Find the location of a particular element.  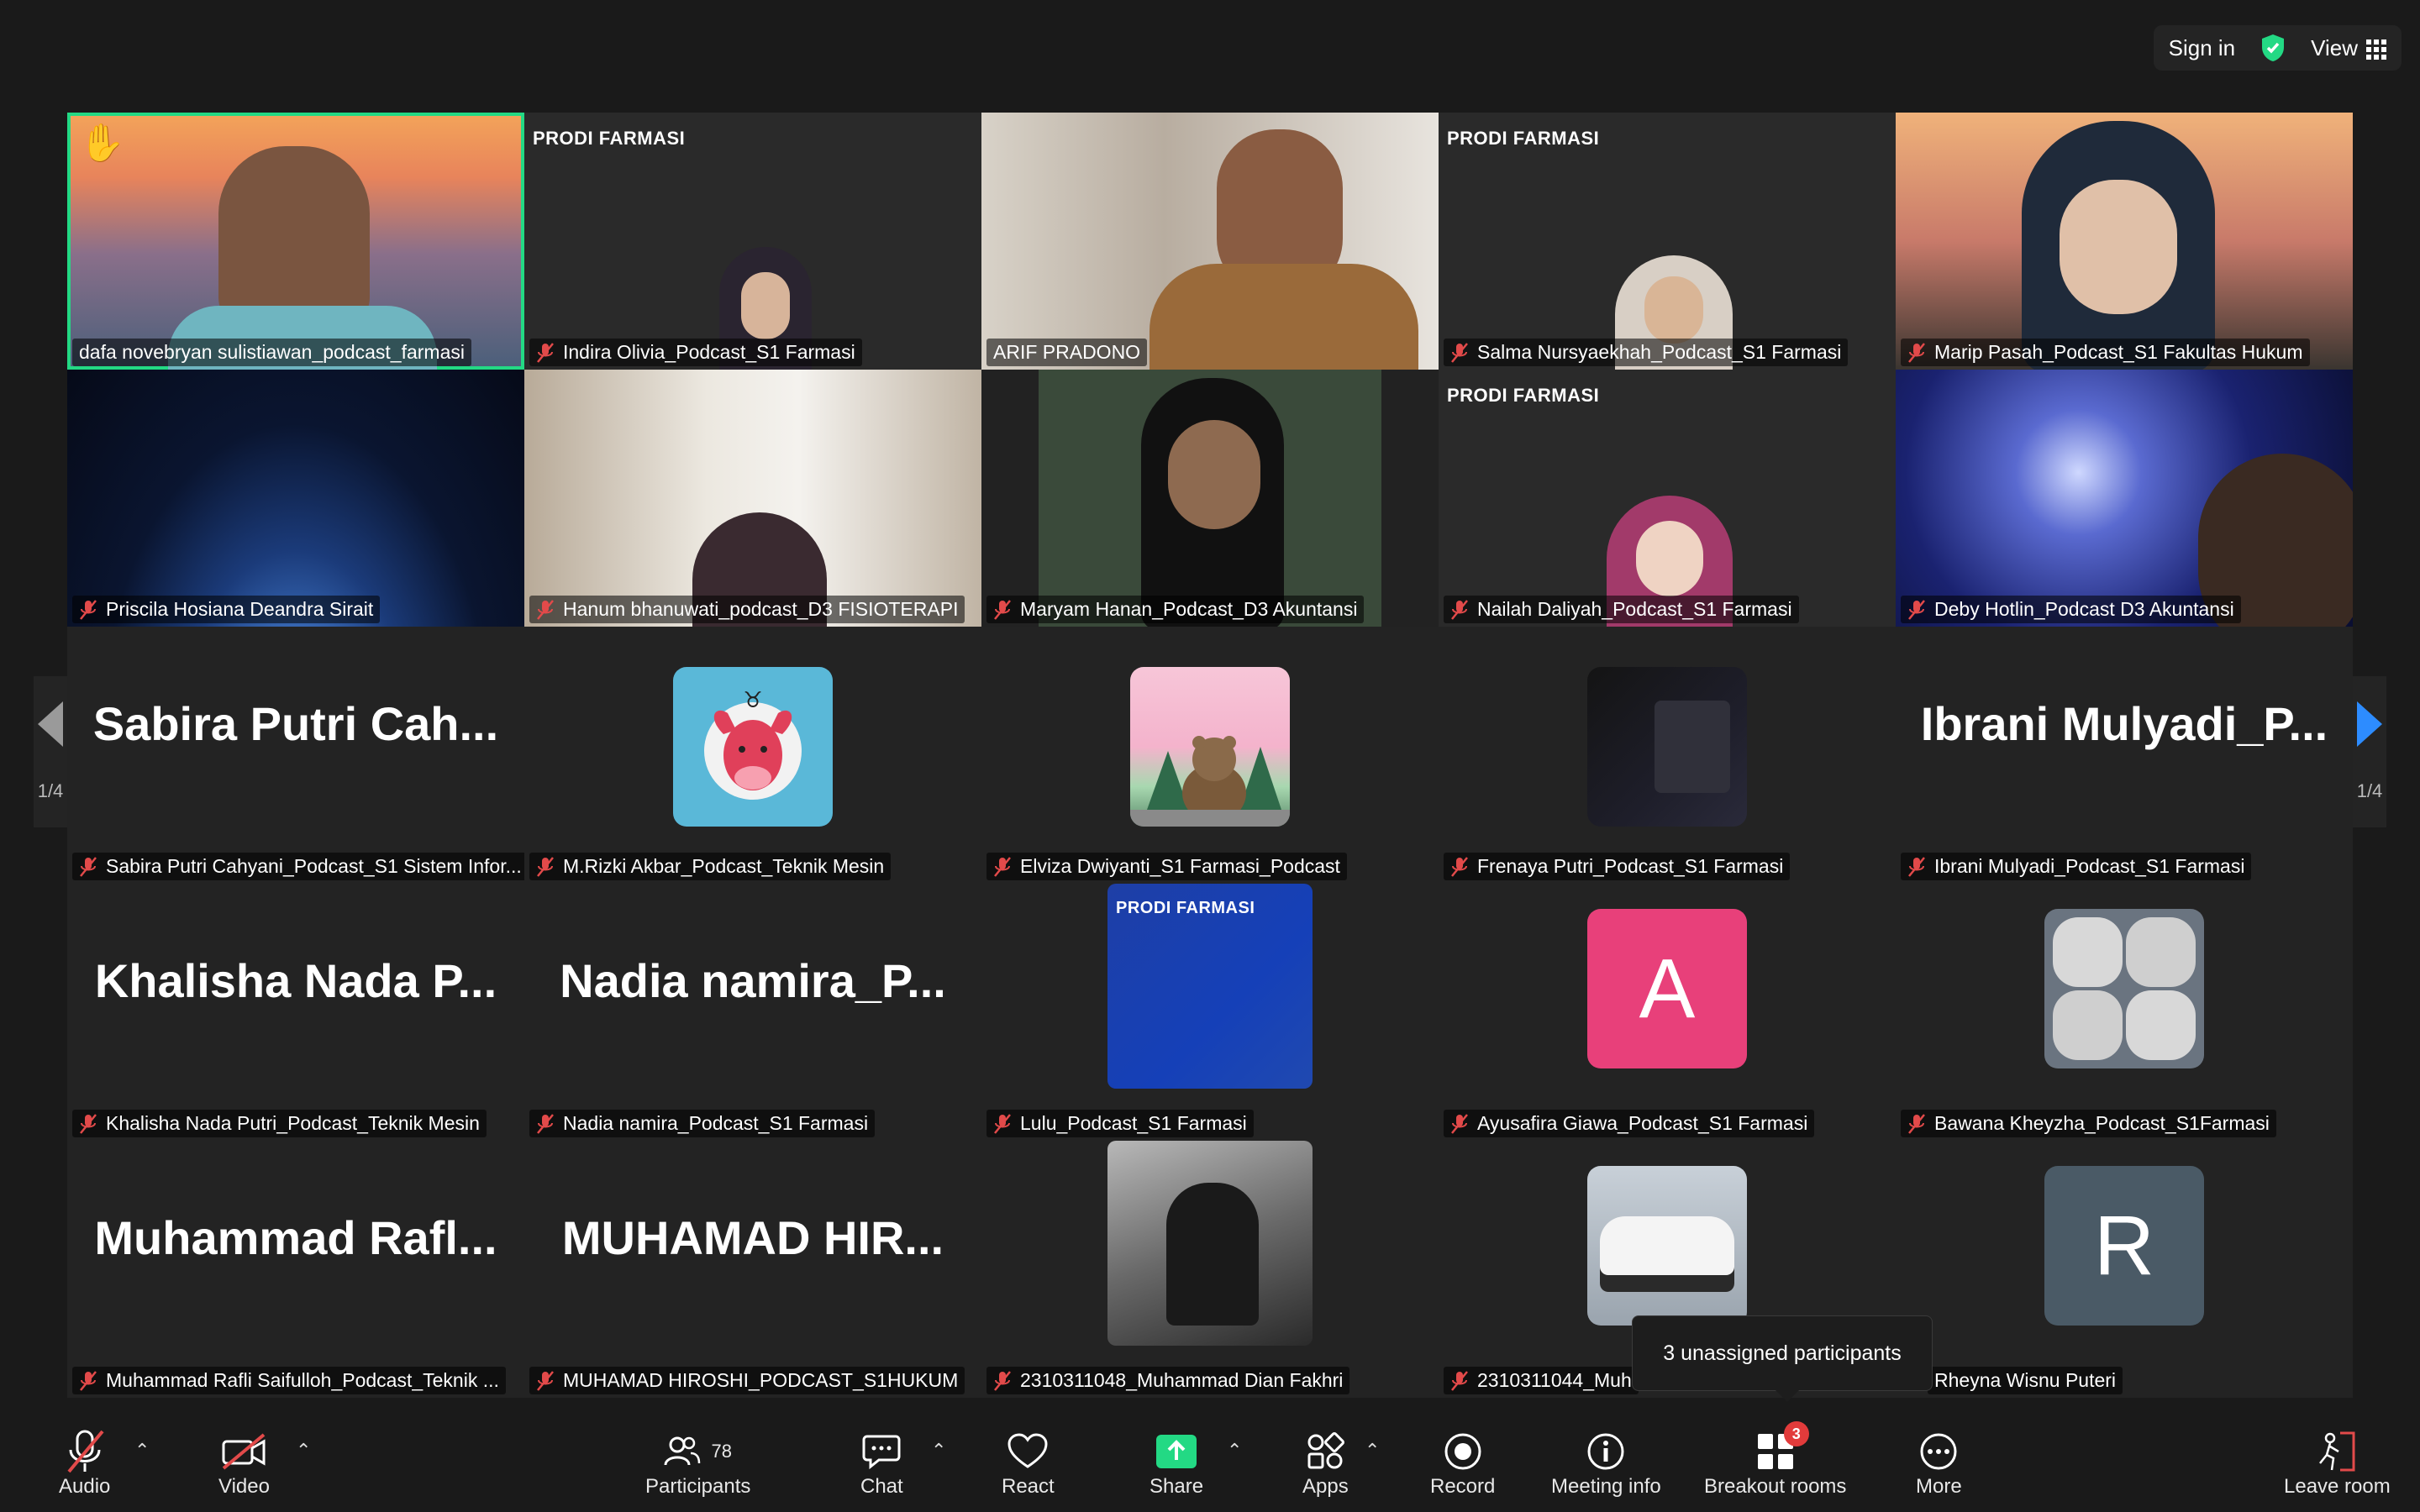

apps-options-caret: ⌃ is located at coordinates (1373, 1451).